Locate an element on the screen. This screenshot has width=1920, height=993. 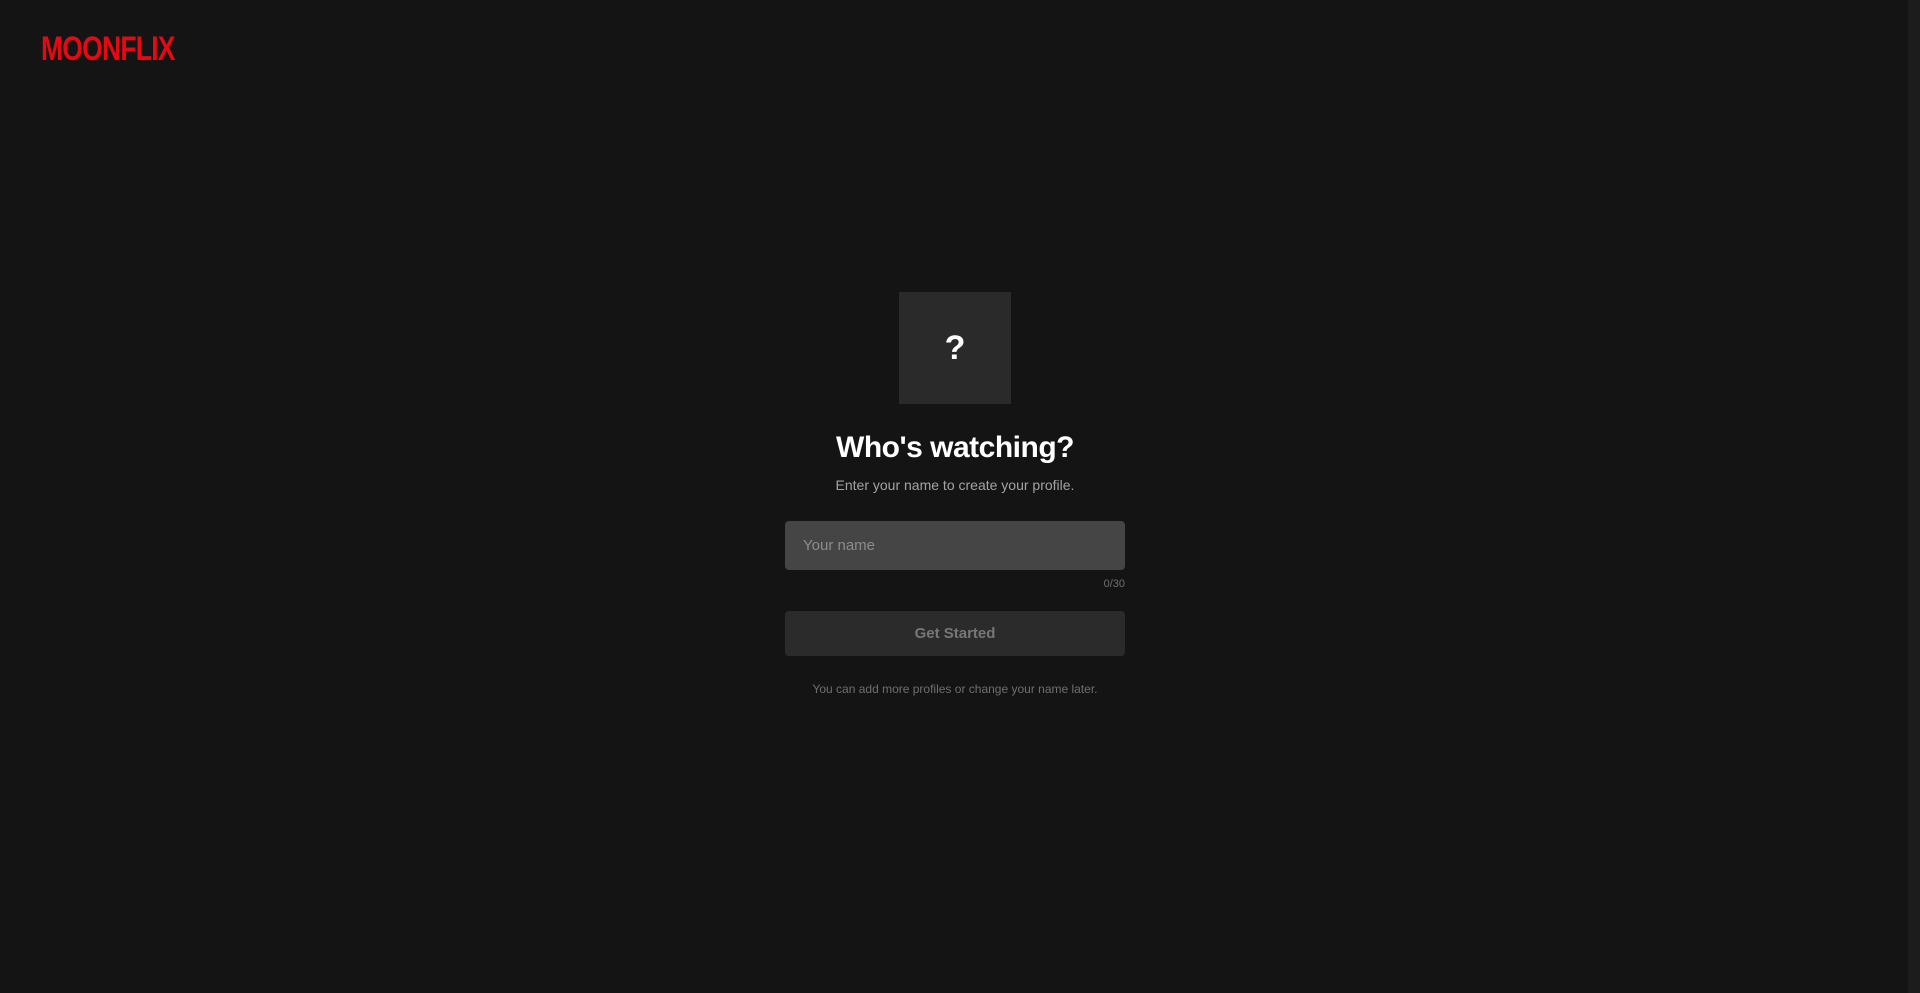
character-counter: 0/30 is located at coordinates (1114, 584).